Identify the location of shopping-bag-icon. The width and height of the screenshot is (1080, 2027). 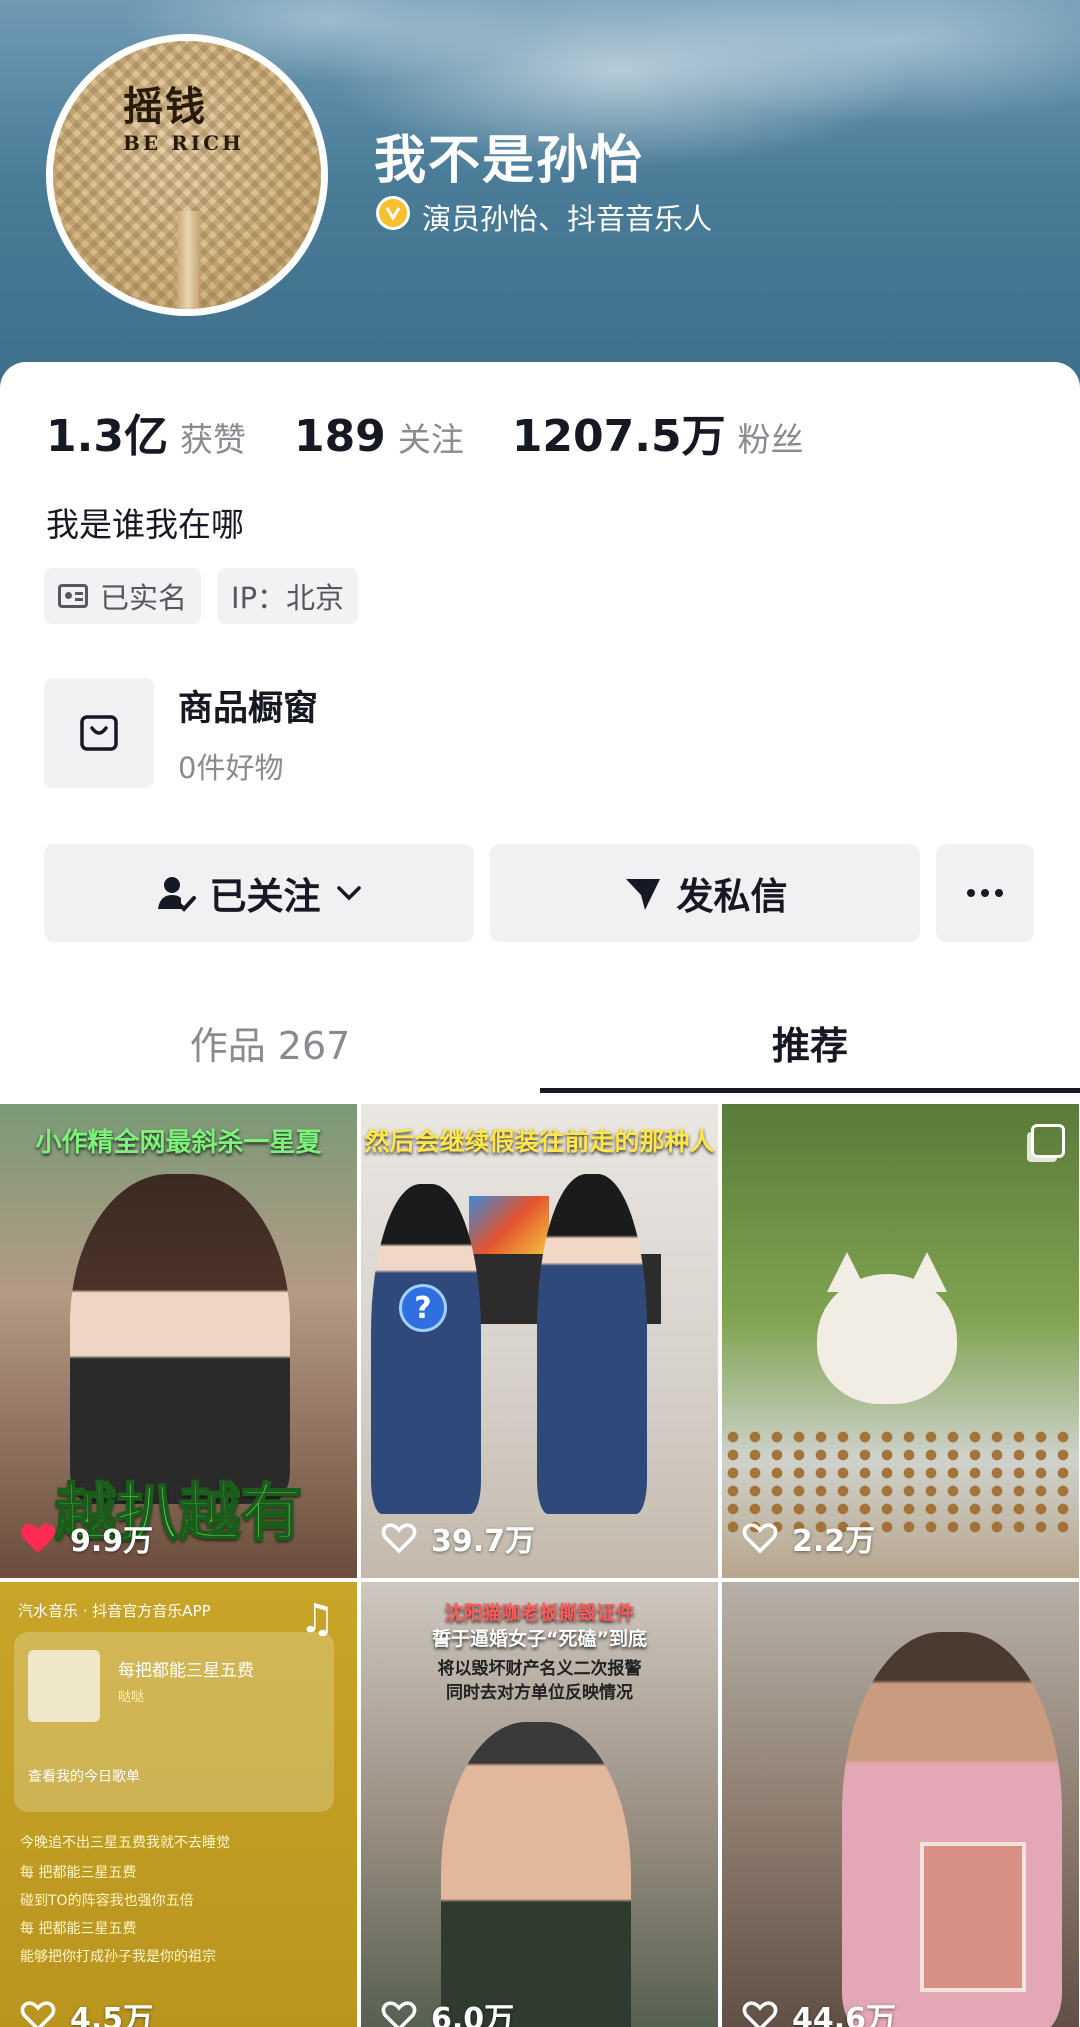
(99, 733).